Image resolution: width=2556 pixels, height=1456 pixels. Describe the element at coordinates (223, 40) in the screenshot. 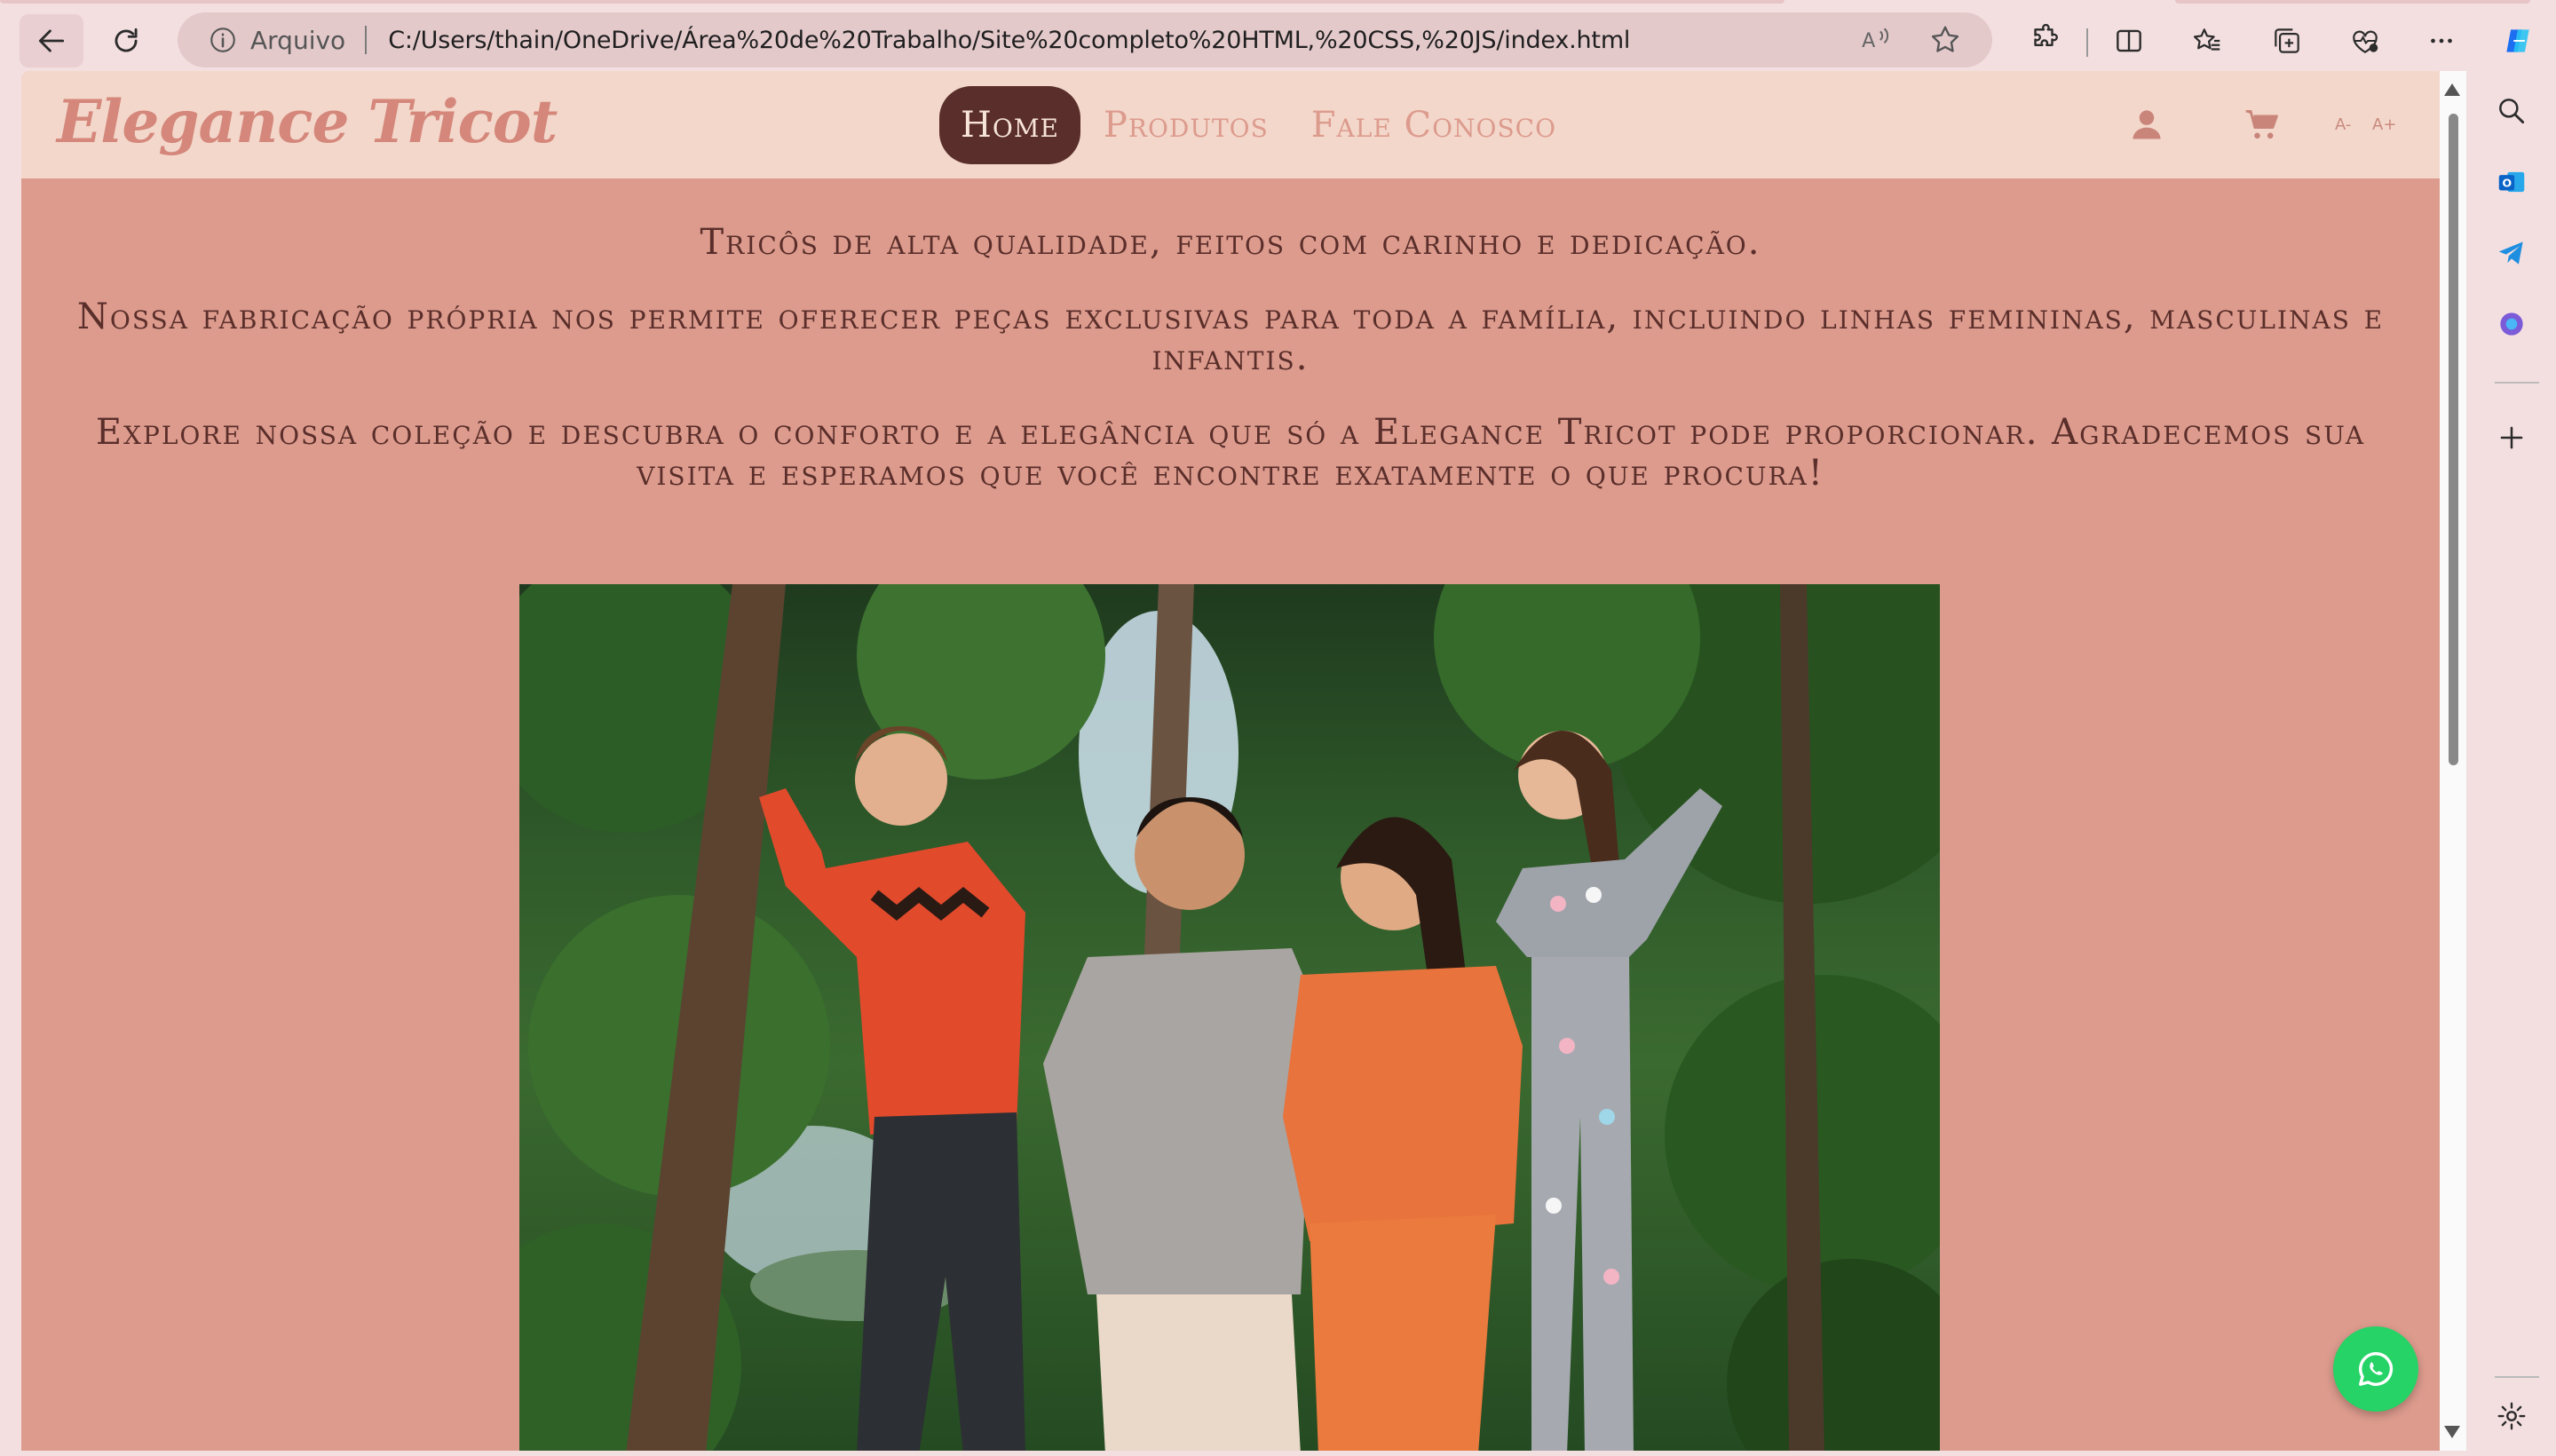

I see `info-icon` at that location.